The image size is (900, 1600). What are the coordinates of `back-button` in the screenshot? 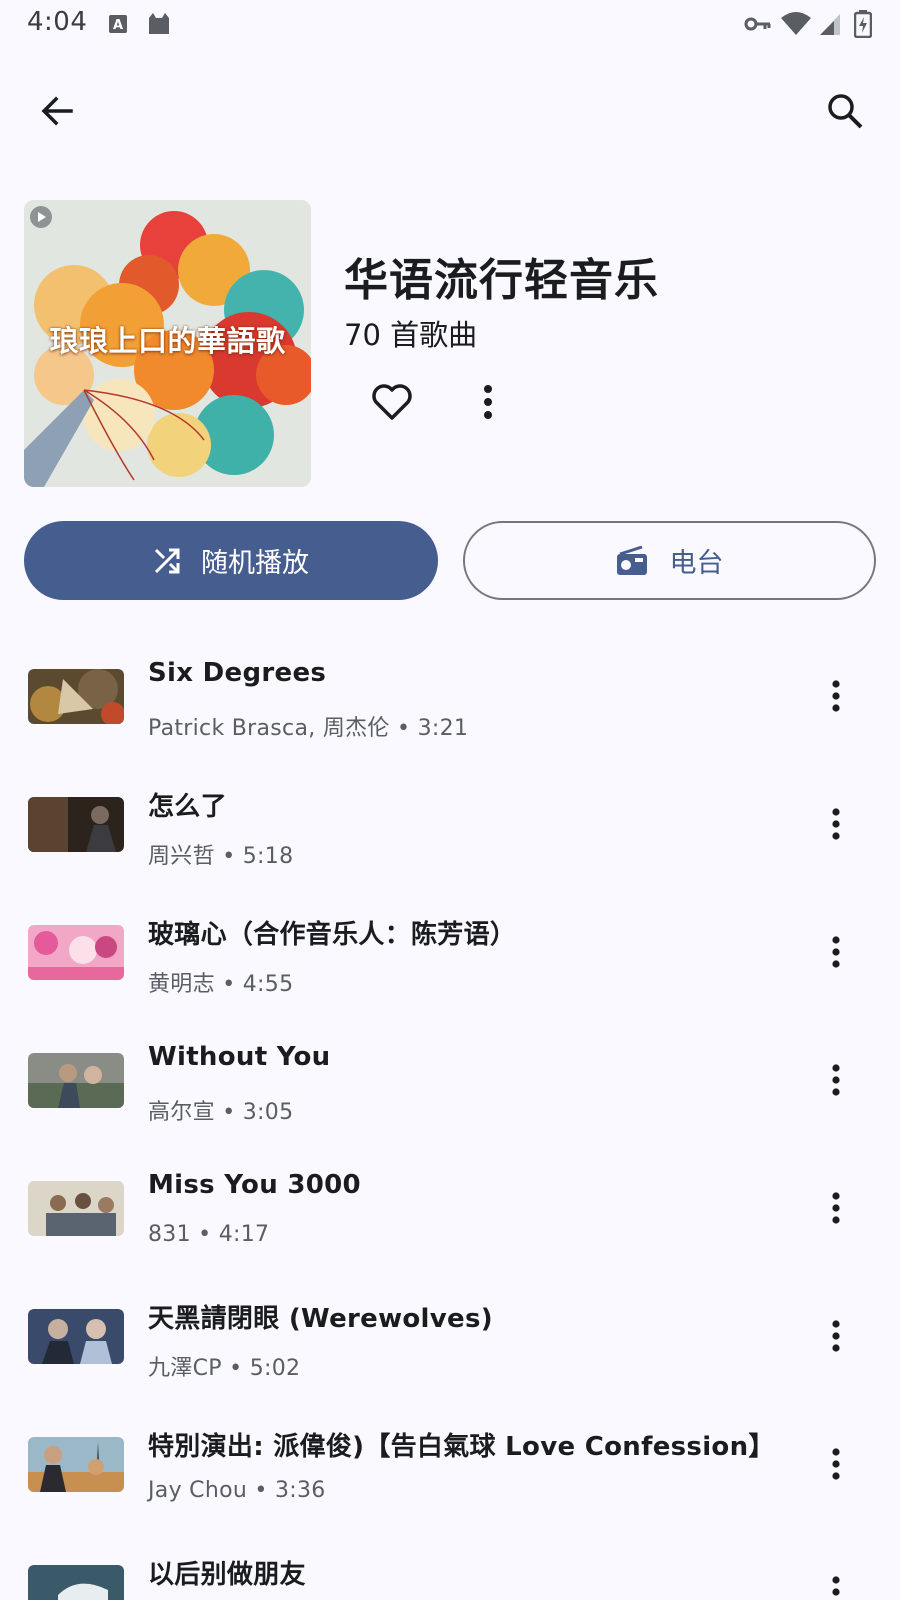 It's located at (57, 111).